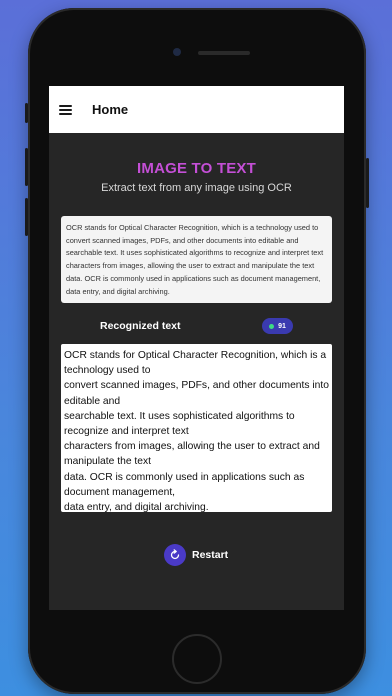 The height and width of the screenshot is (696, 392). What do you see at coordinates (210, 555) in the screenshot?
I see `restart-label: Restart` at bounding box center [210, 555].